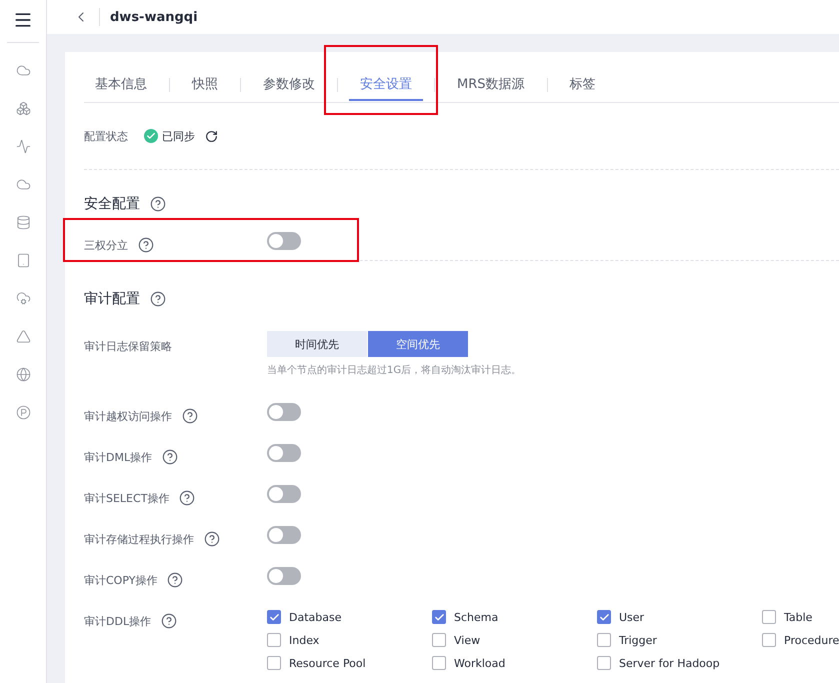  I want to click on checkbox-option: Schema, so click(514, 617).